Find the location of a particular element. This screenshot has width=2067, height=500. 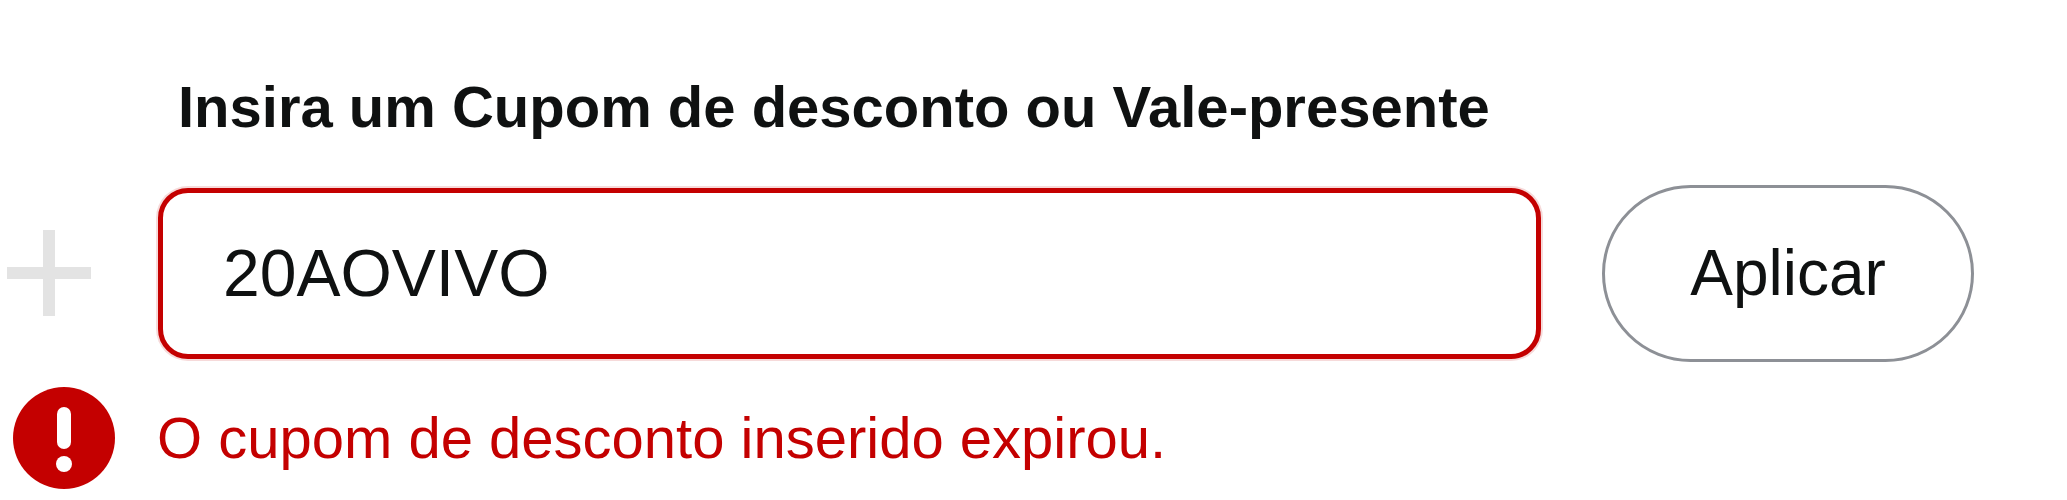

error-icon is located at coordinates (64, 437).